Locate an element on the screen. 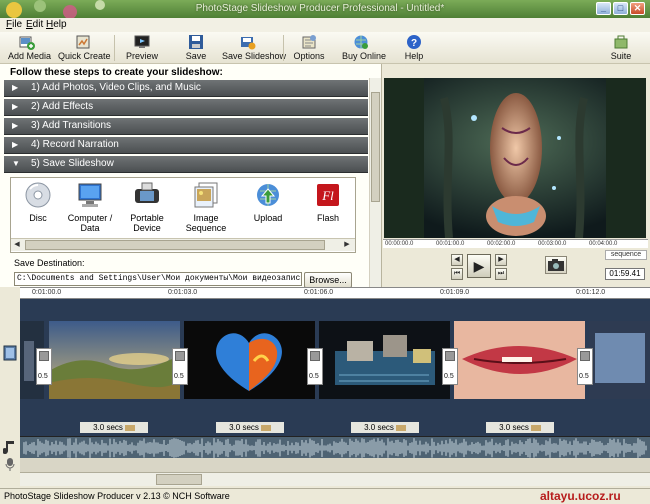 The height and width of the screenshot is (504, 650). save-button: Save is located at coordinates (196, 48).